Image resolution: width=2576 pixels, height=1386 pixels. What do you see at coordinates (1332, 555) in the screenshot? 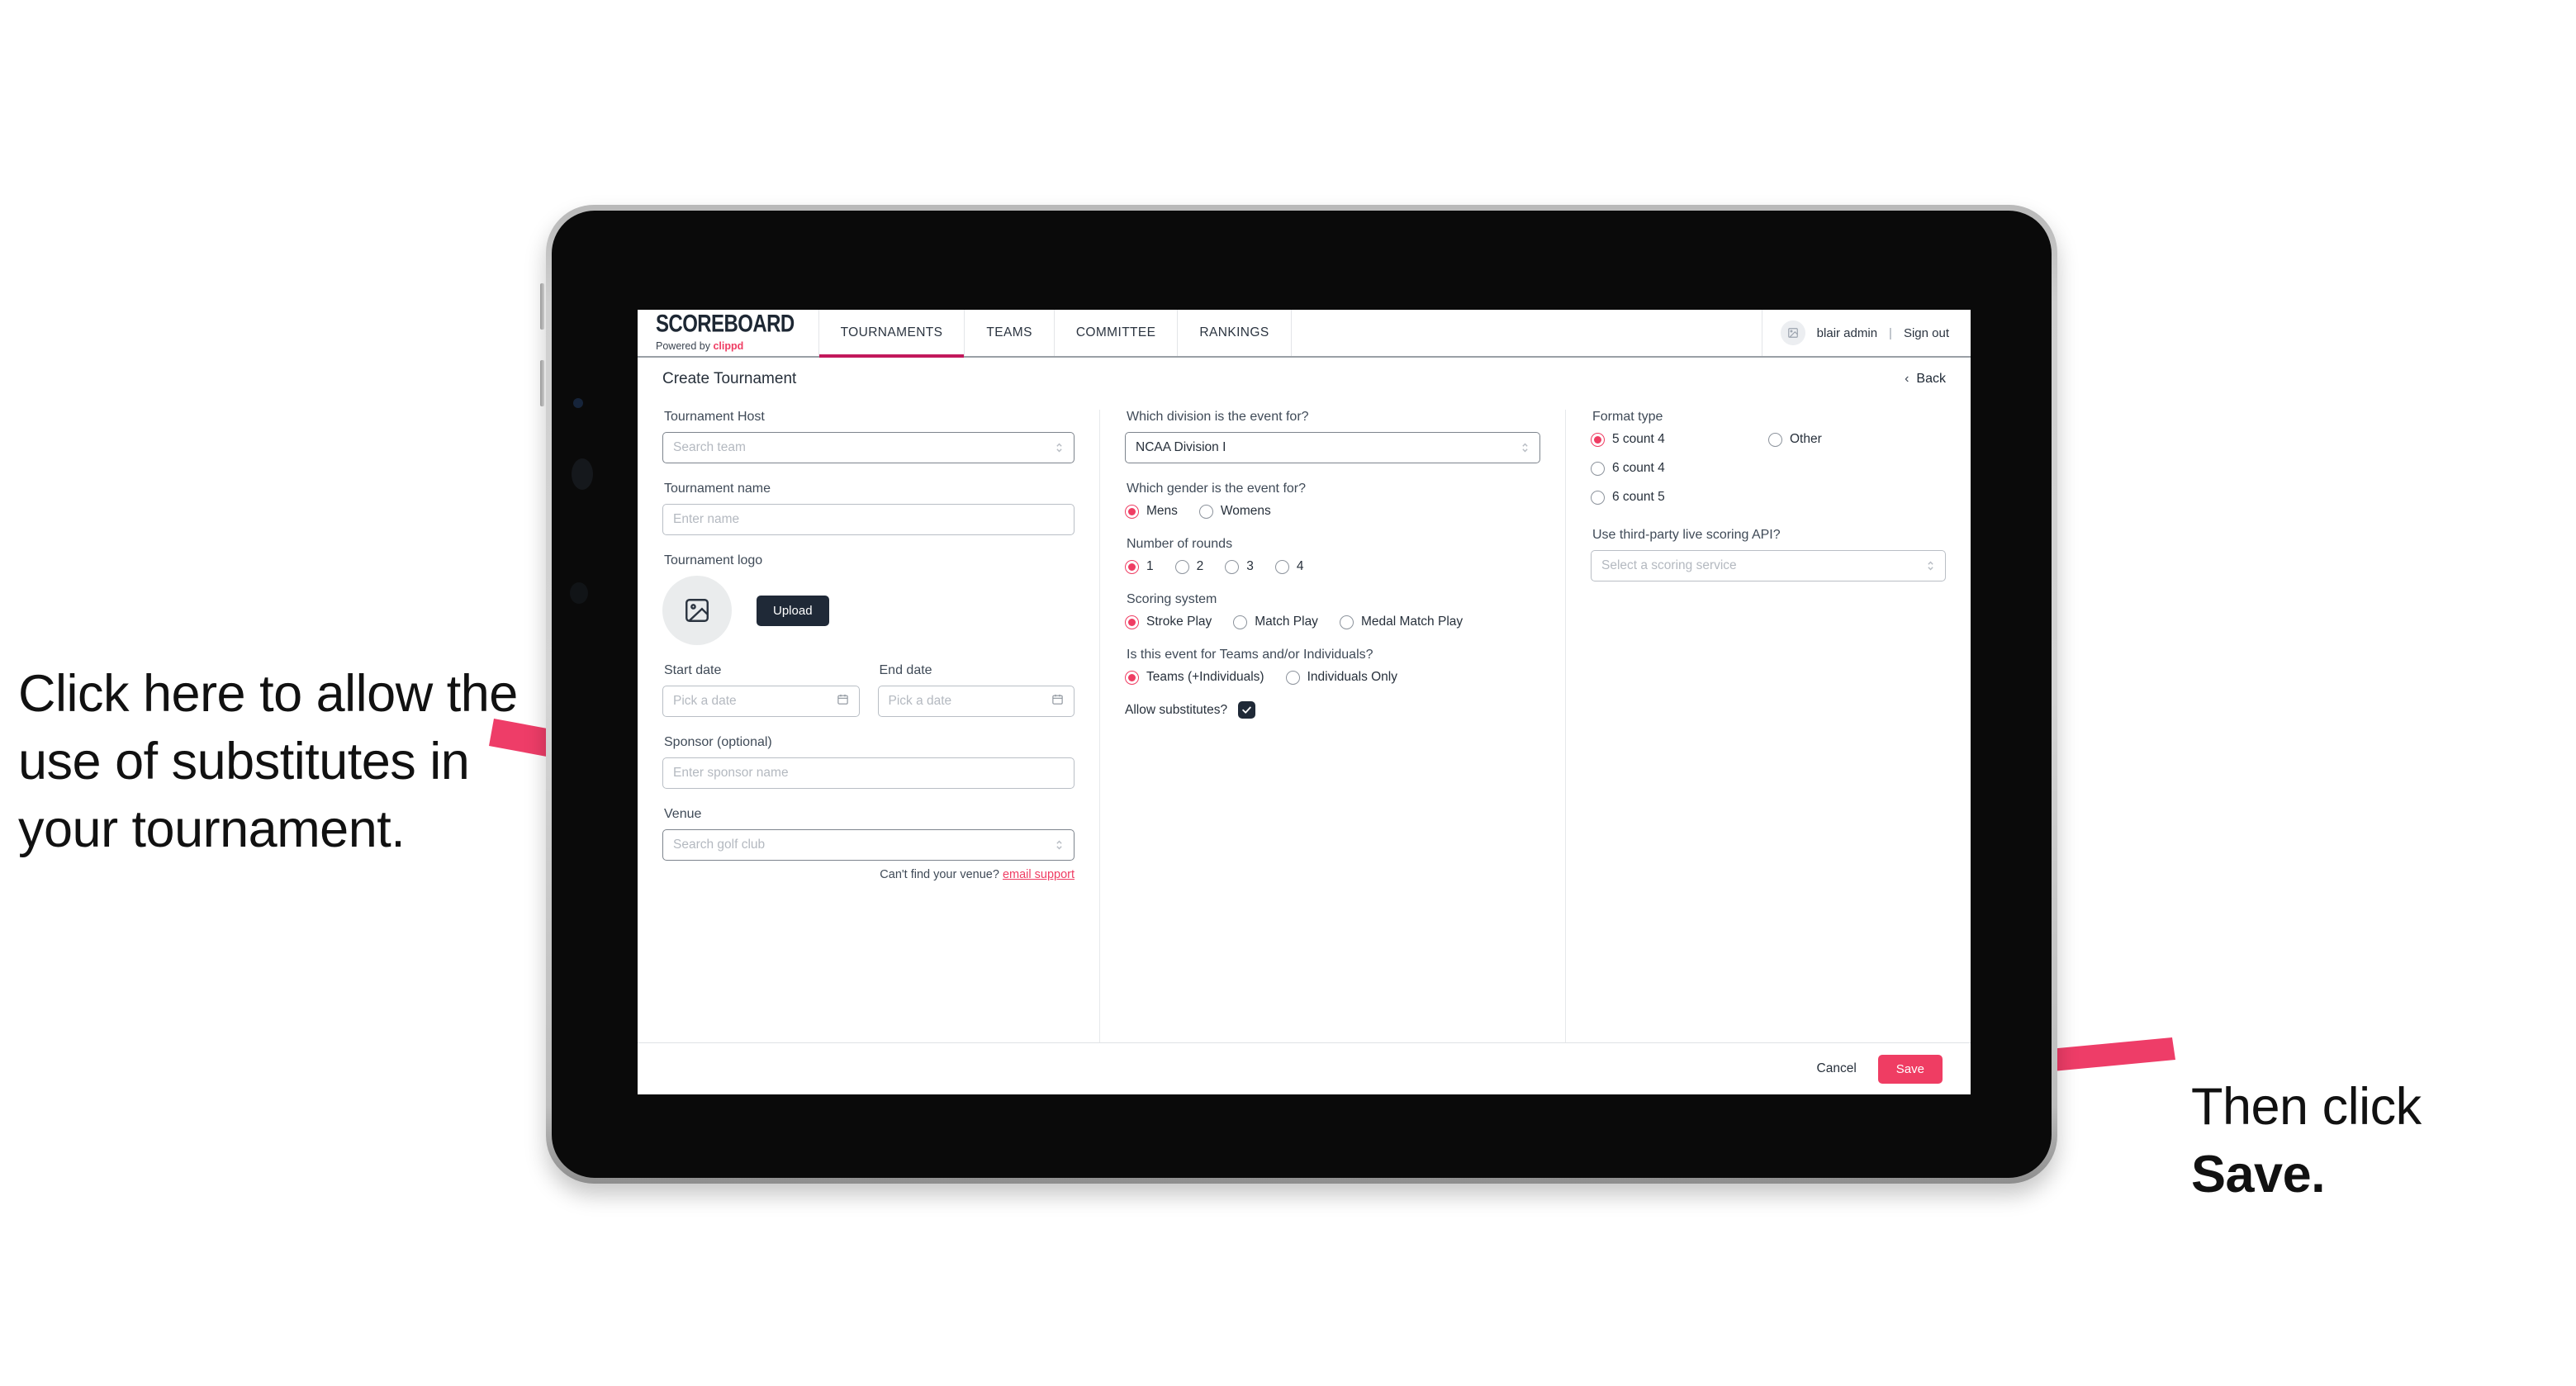
I see `field-rounds: Number of rounds 1 2 3 4` at bounding box center [1332, 555].